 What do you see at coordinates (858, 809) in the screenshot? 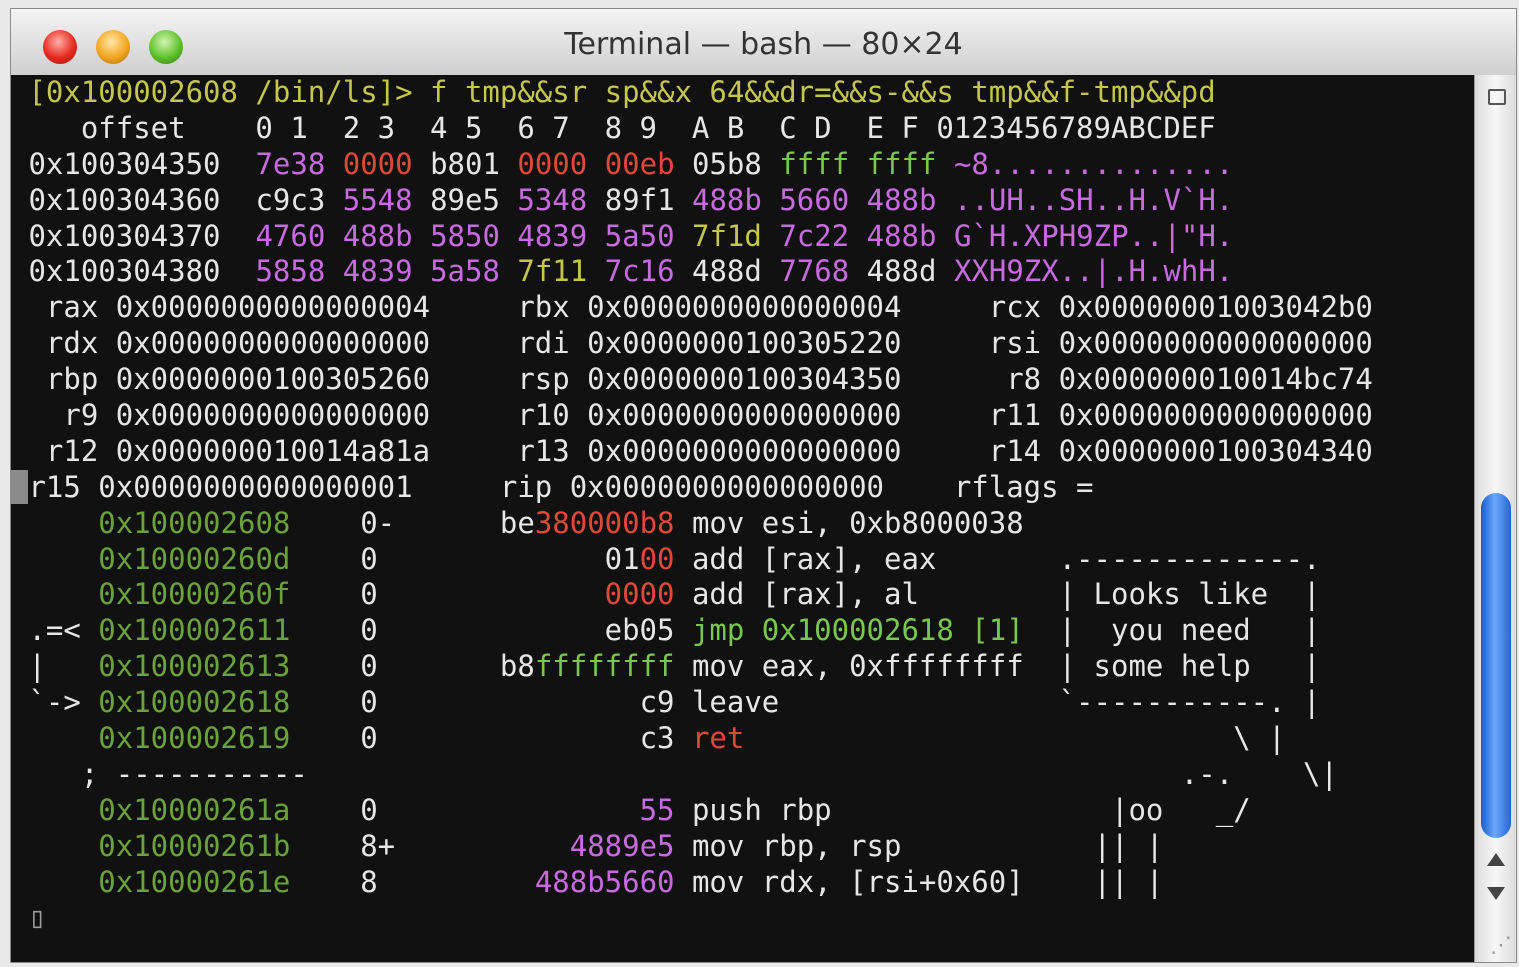
I see `instruction: push rbp` at bounding box center [858, 809].